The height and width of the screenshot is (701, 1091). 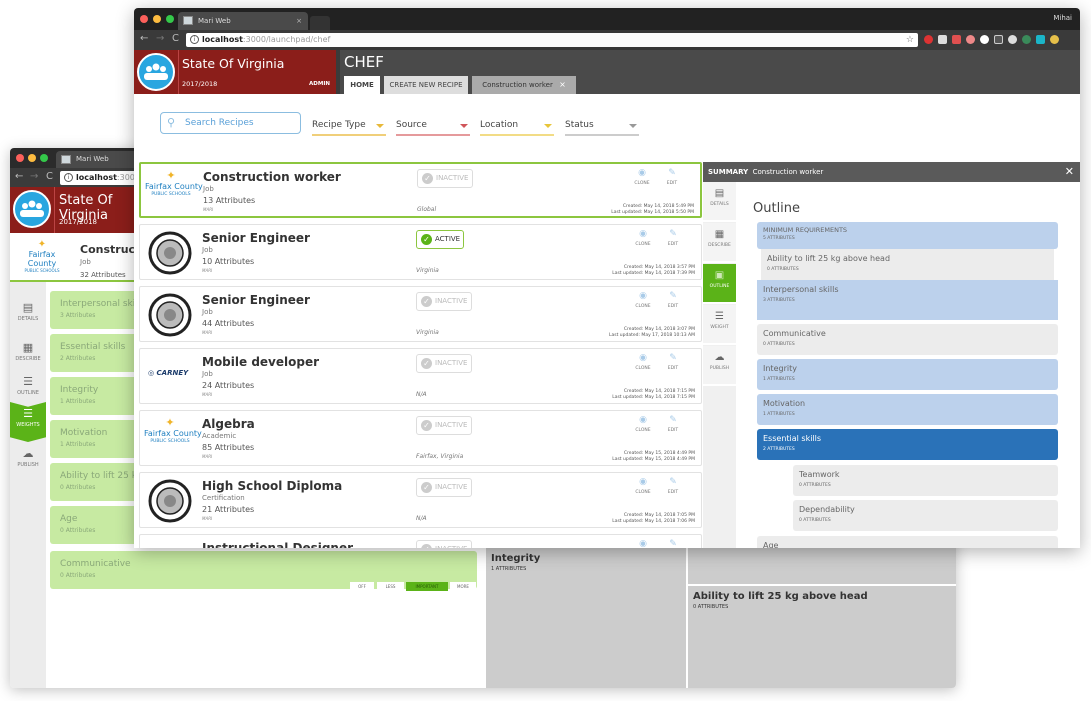 What do you see at coordinates (719, 325) in the screenshot?
I see `summary-nav-weight: ☰ WEIGHT` at bounding box center [719, 325].